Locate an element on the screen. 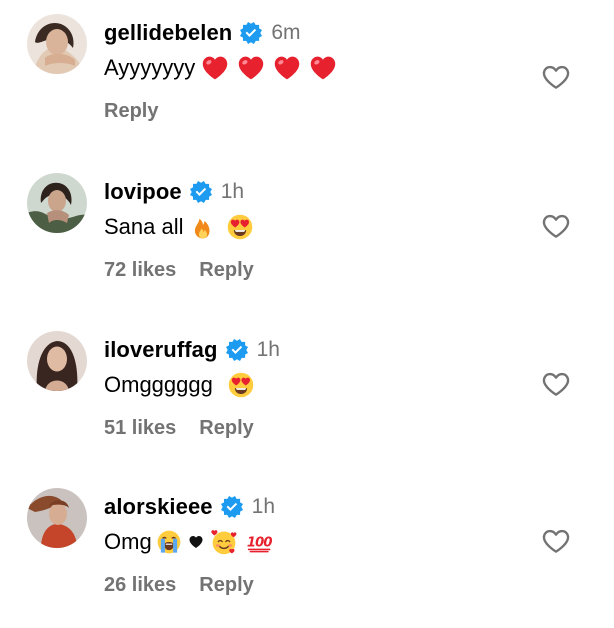 This screenshot has height=628, width=614. loudly-crying-icon is located at coordinates (169, 542).